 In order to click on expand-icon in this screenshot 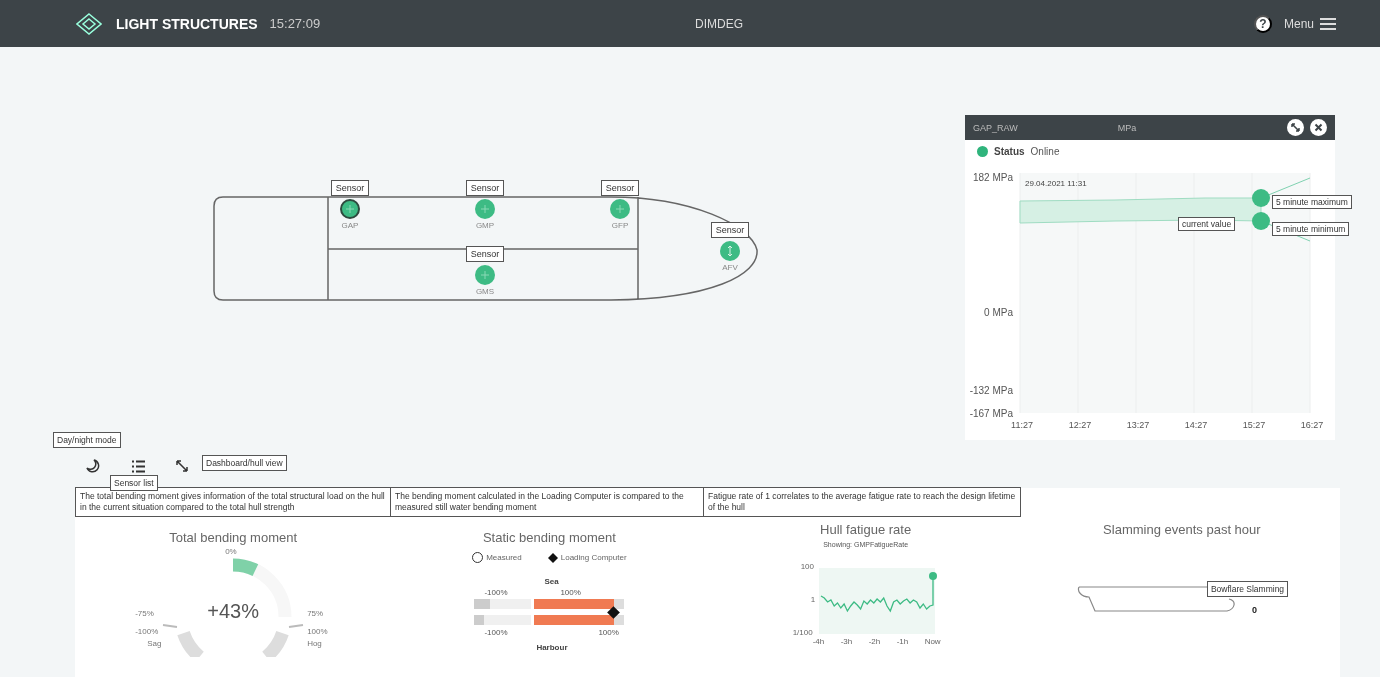, I will do `click(1295, 127)`.